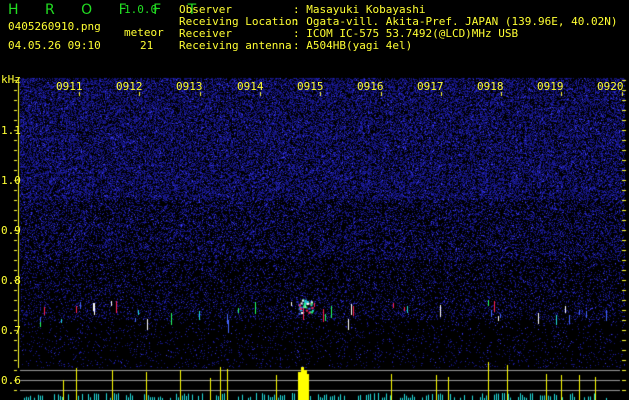  What do you see at coordinates (11, 230) in the screenshot?
I see `y-tick-label: 0.9` at bounding box center [11, 230].